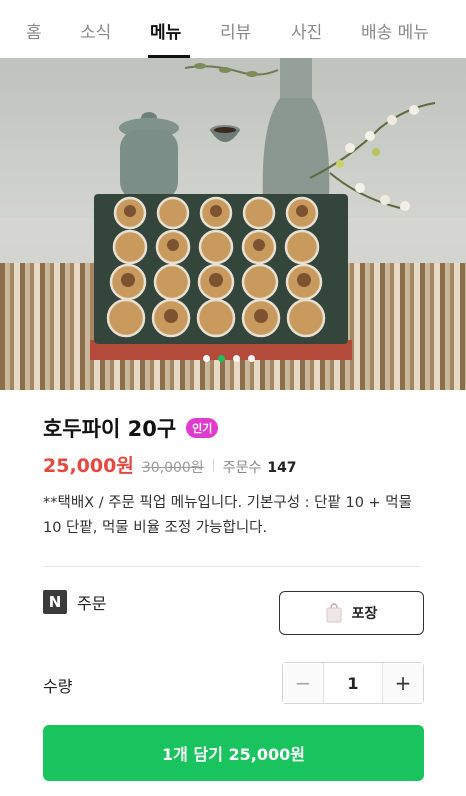 This screenshot has width=466, height=796. Describe the element at coordinates (232, 566) in the screenshot. I see `section-divider` at that location.